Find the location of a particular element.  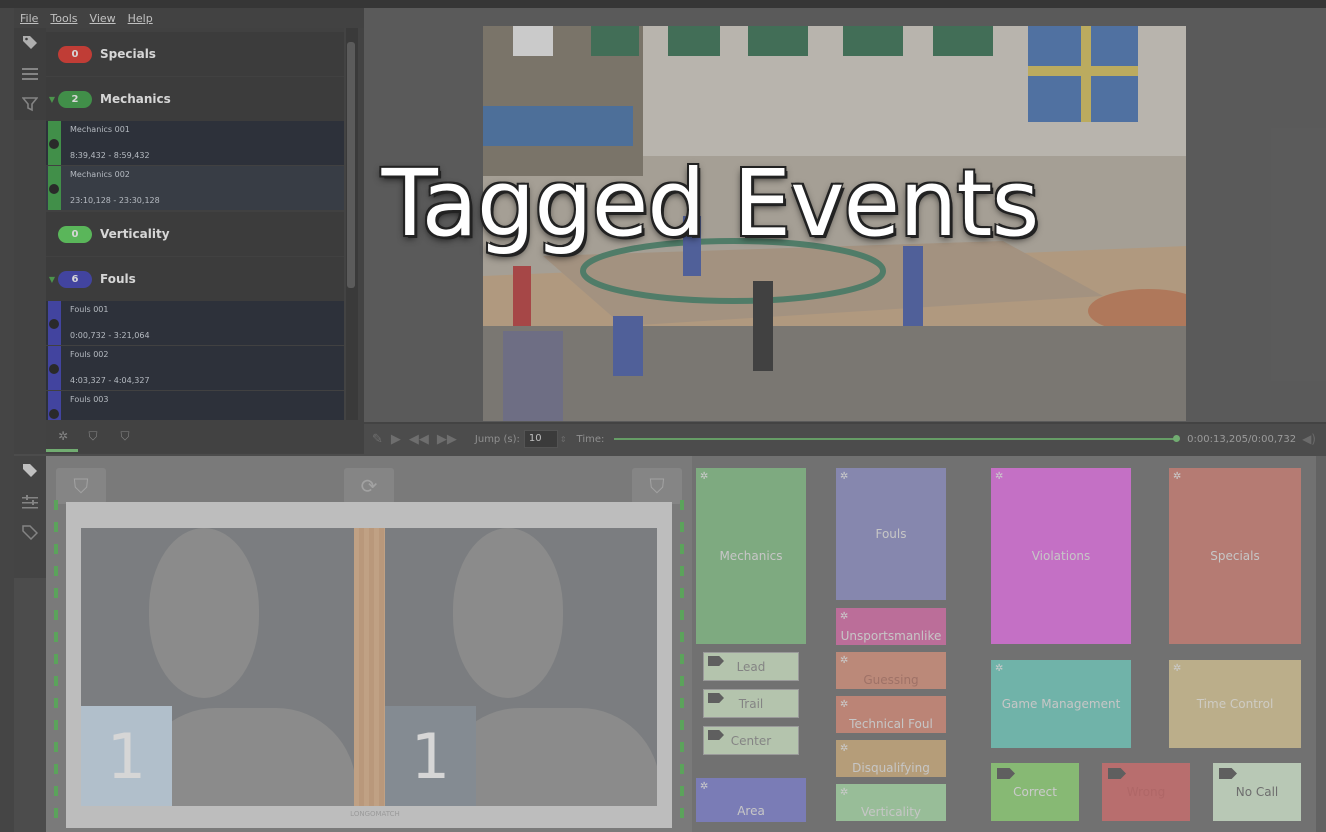

menu-file: File is located at coordinates (29, 18).